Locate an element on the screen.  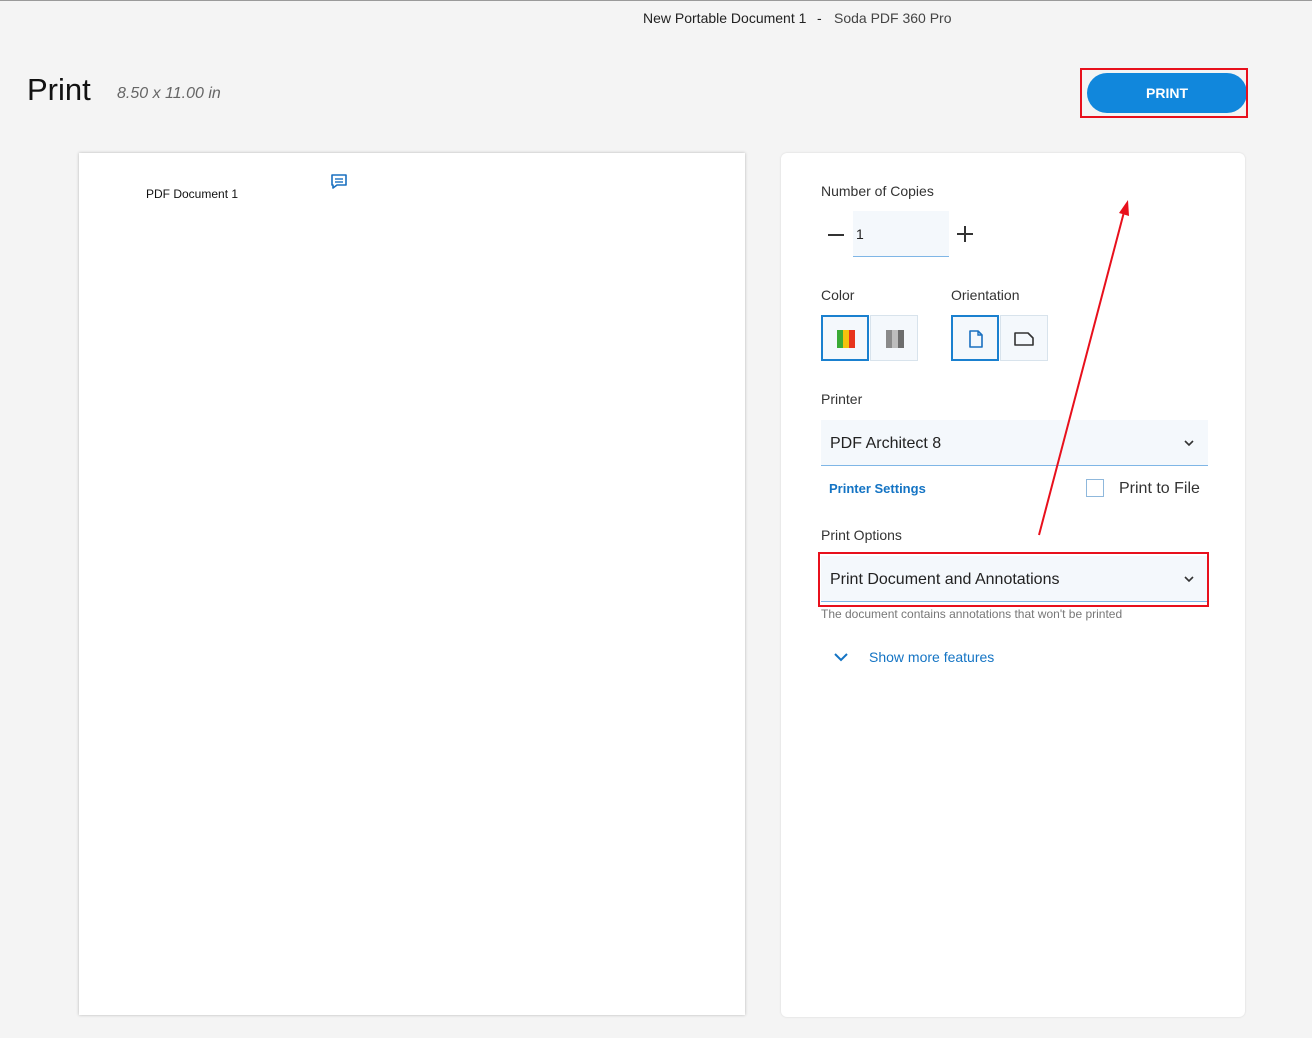
landscape-orientation-button is located at coordinates (1024, 338).